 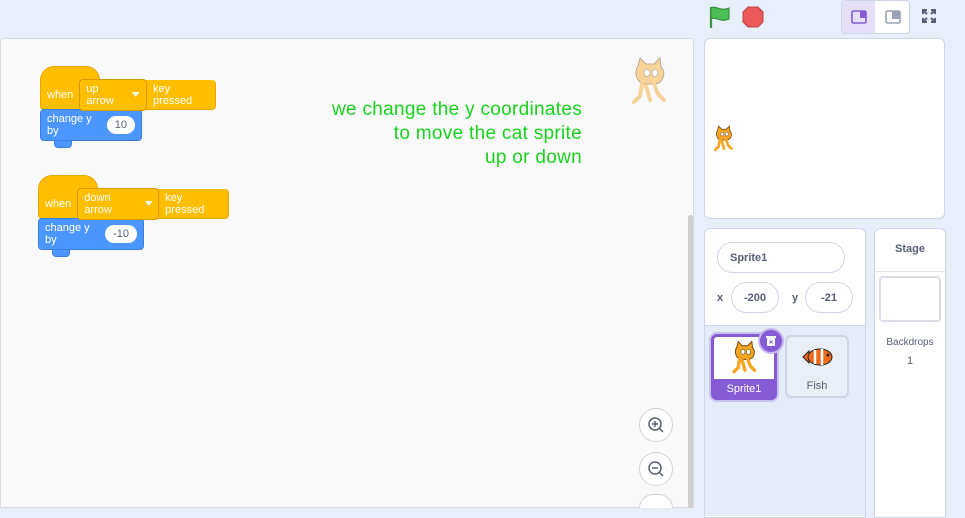 I want to click on when-key-pressed-block: when up arrow key pressed, so click(x=128, y=94).